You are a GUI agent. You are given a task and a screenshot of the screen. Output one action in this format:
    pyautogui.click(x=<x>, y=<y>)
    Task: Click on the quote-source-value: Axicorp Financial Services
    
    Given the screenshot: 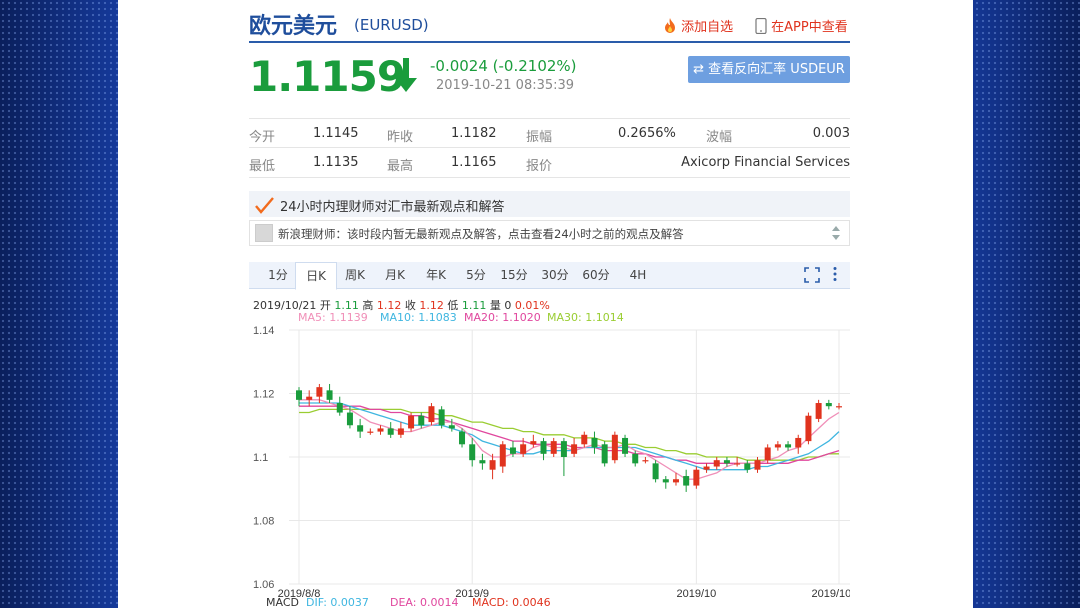 What is the action you would take?
    pyautogui.click(x=765, y=162)
    